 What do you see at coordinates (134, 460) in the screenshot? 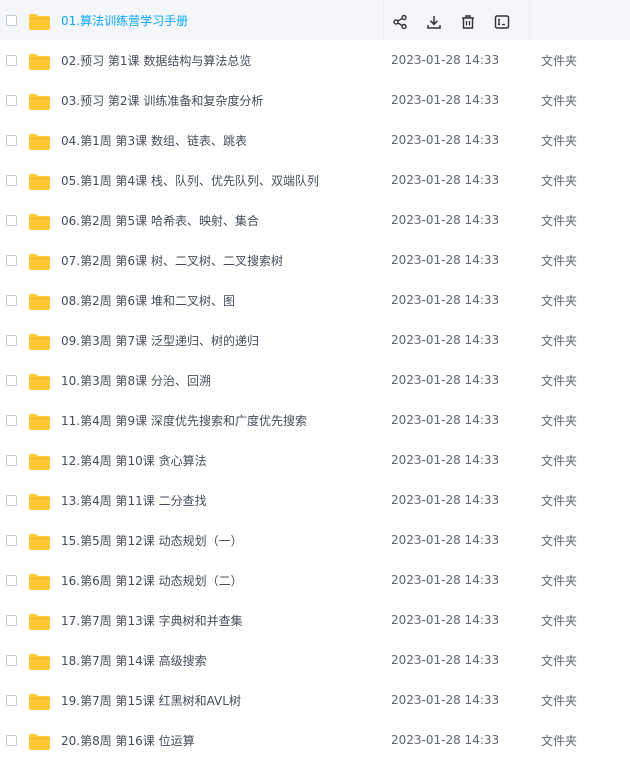
I see `file-name-link: 12.第4周 第10课 贪心算法` at bounding box center [134, 460].